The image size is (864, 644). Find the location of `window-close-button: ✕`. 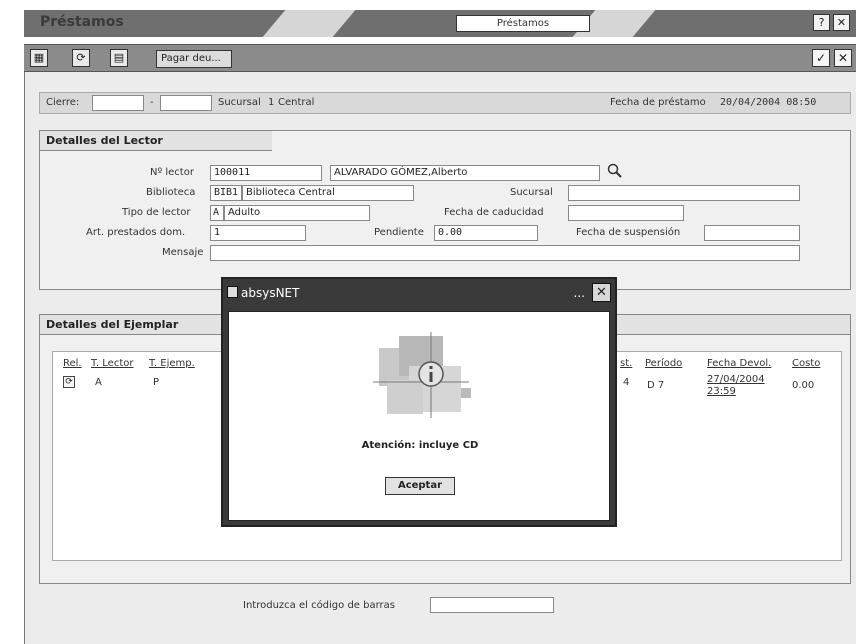

window-close-button: ✕ is located at coordinates (841, 22).